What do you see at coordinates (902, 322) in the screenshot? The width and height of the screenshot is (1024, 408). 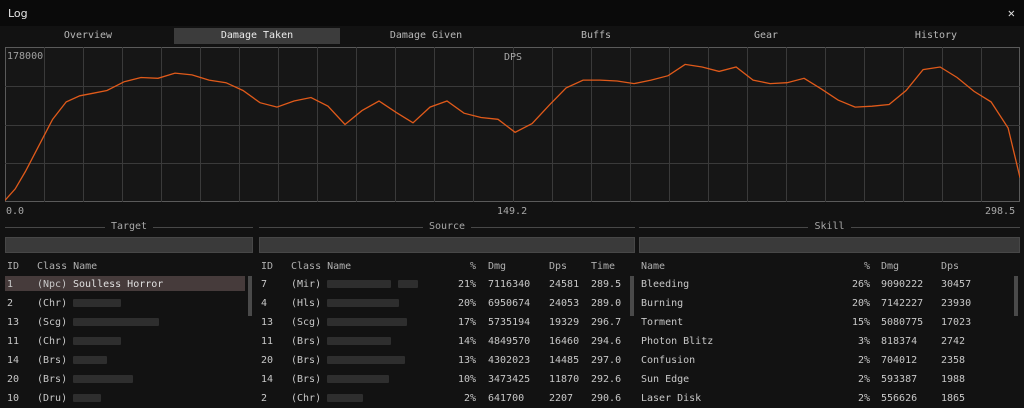 I see `row-dmg: 5080775` at bounding box center [902, 322].